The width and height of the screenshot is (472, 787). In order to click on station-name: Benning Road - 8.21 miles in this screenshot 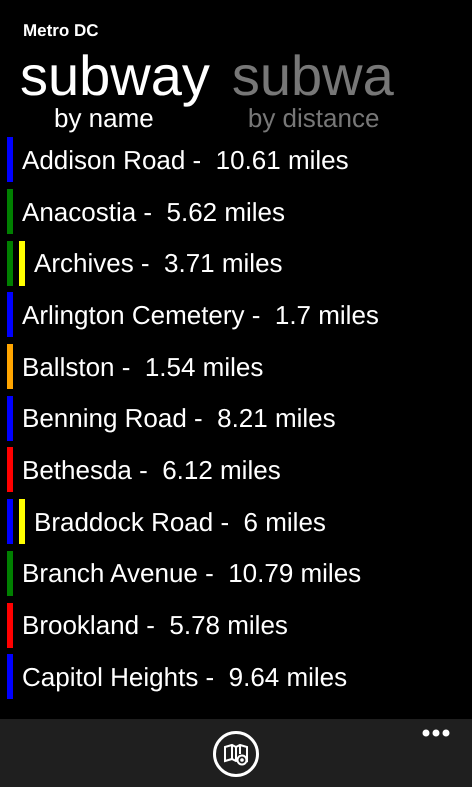, I will do `click(179, 418)`.